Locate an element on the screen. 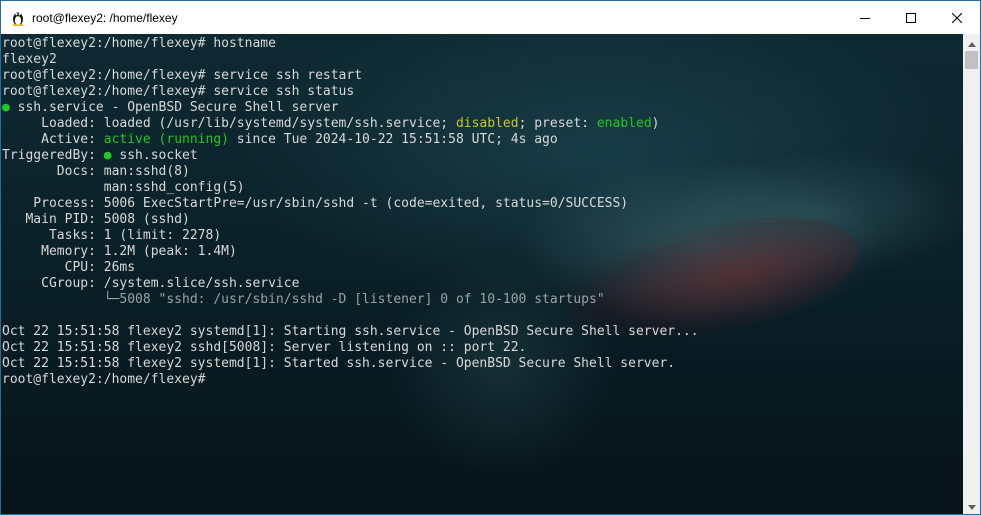 The width and height of the screenshot is (981, 515). terminal-line: CPU: 26ms is located at coordinates (350, 268).